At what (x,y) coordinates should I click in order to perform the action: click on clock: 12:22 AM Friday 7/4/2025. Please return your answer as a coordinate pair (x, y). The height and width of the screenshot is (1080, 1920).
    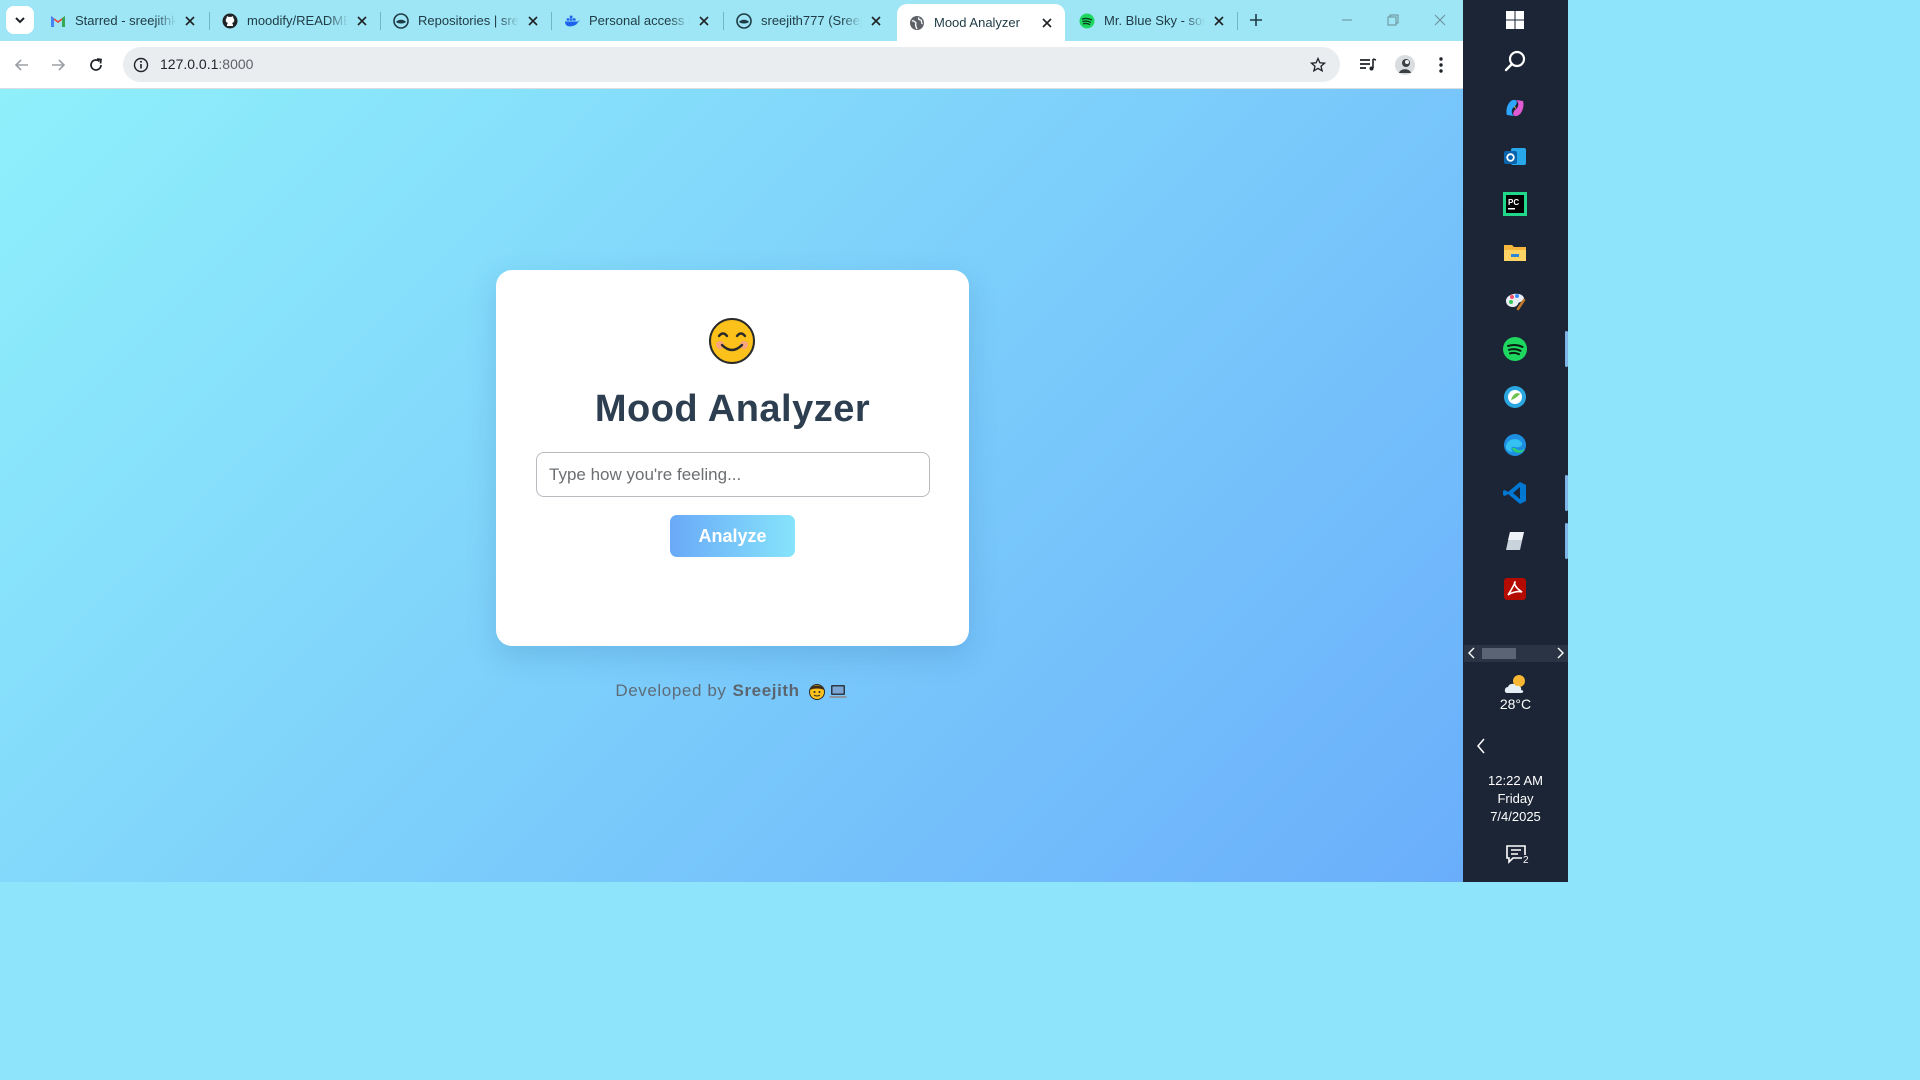
    Looking at the image, I should click on (1515, 799).